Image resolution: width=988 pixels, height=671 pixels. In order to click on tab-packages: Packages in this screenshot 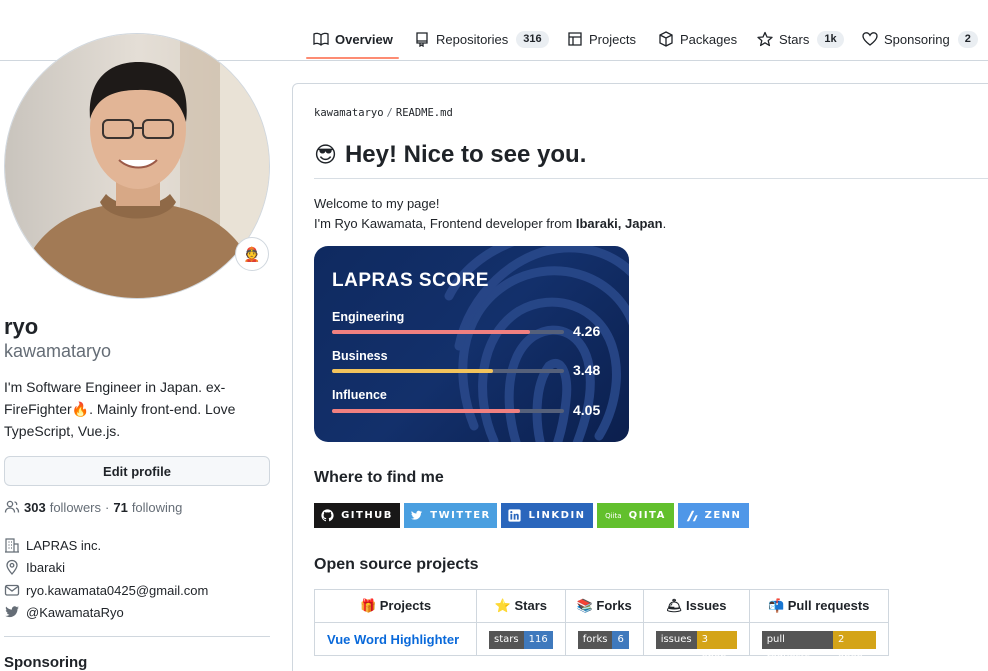, I will do `click(697, 39)`.